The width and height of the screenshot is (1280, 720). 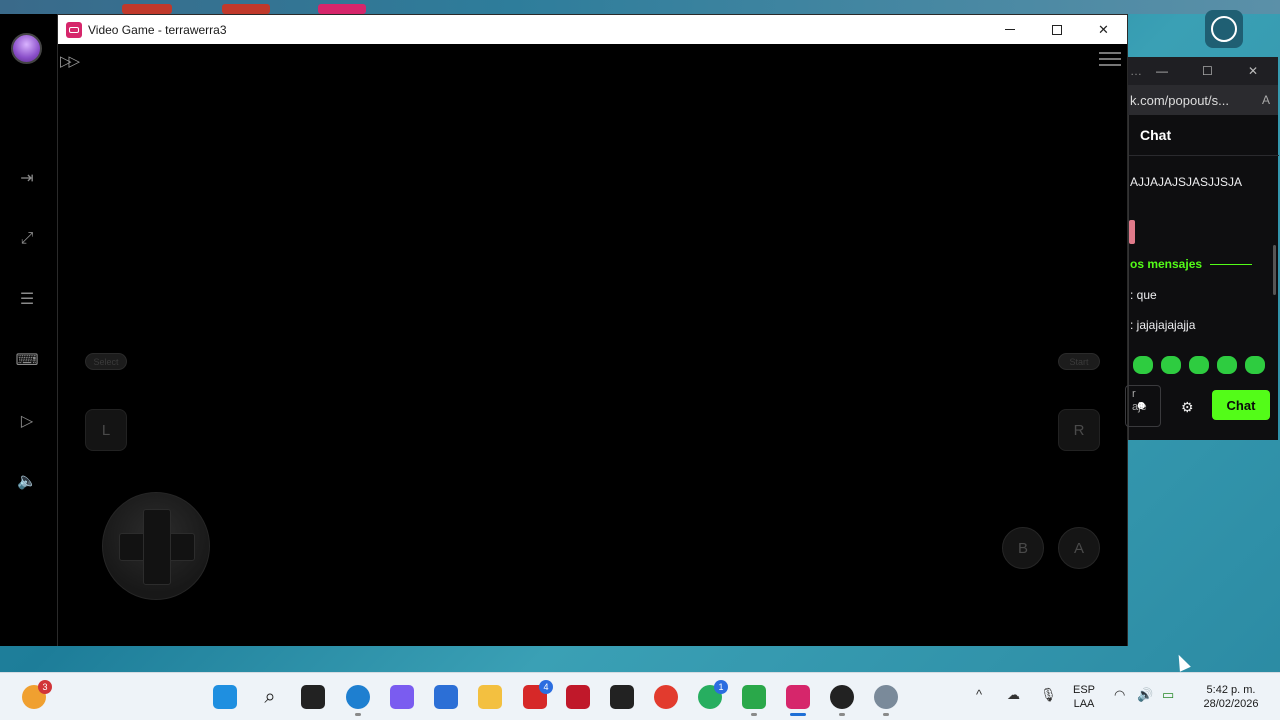 What do you see at coordinates (313, 697) in the screenshot?
I see `task-view-icon` at bounding box center [313, 697].